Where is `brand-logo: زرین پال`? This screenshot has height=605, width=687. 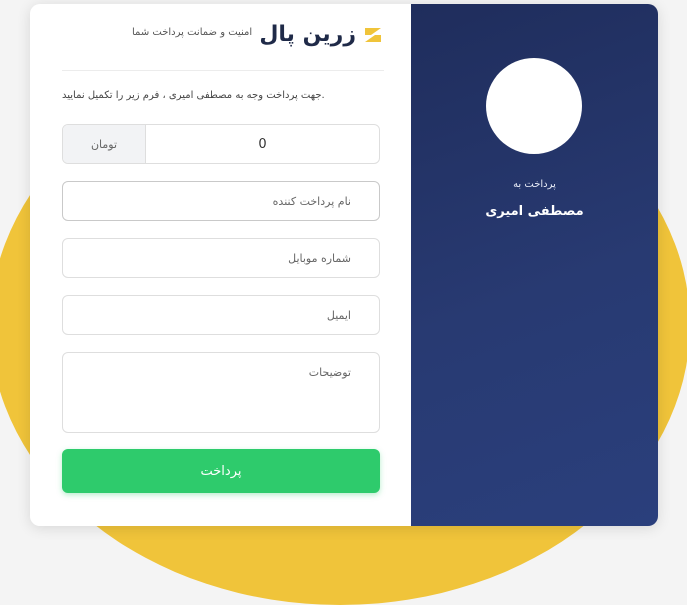
brand-logo: زرین پال is located at coordinates (321, 34).